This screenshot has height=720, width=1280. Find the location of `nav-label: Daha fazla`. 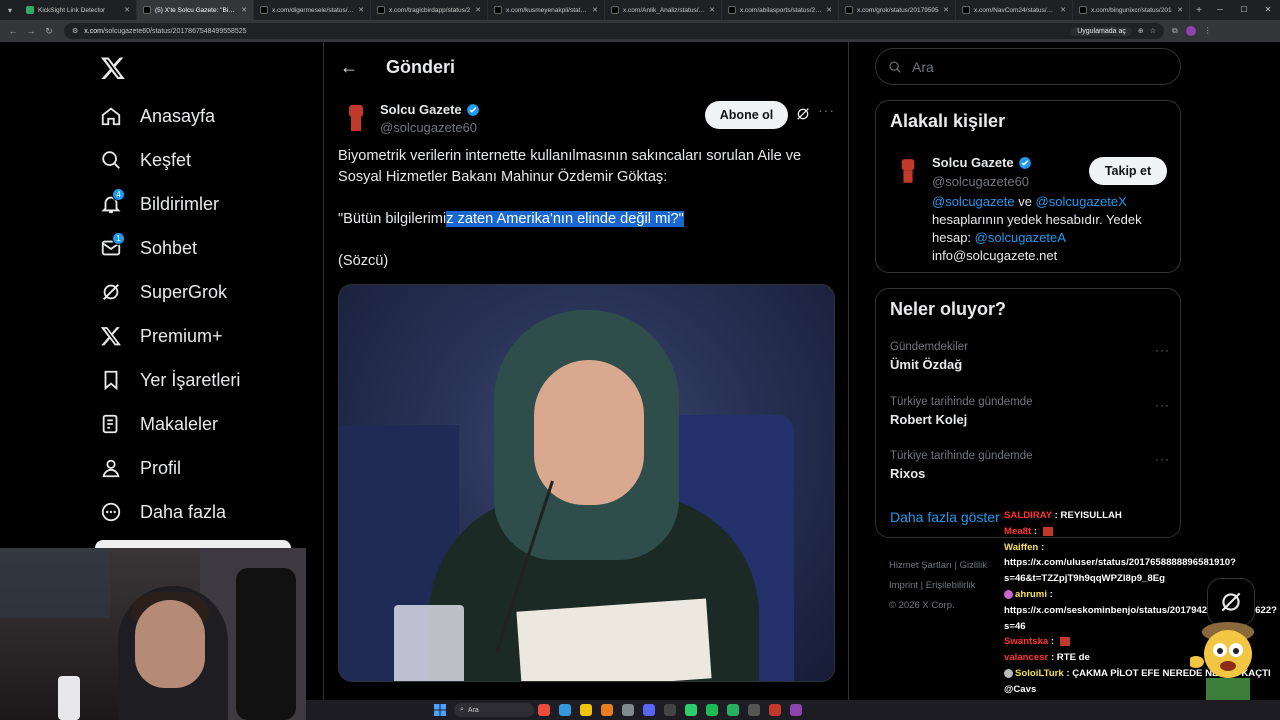

nav-label: Daha fazla is located at coordinates (183, 511).